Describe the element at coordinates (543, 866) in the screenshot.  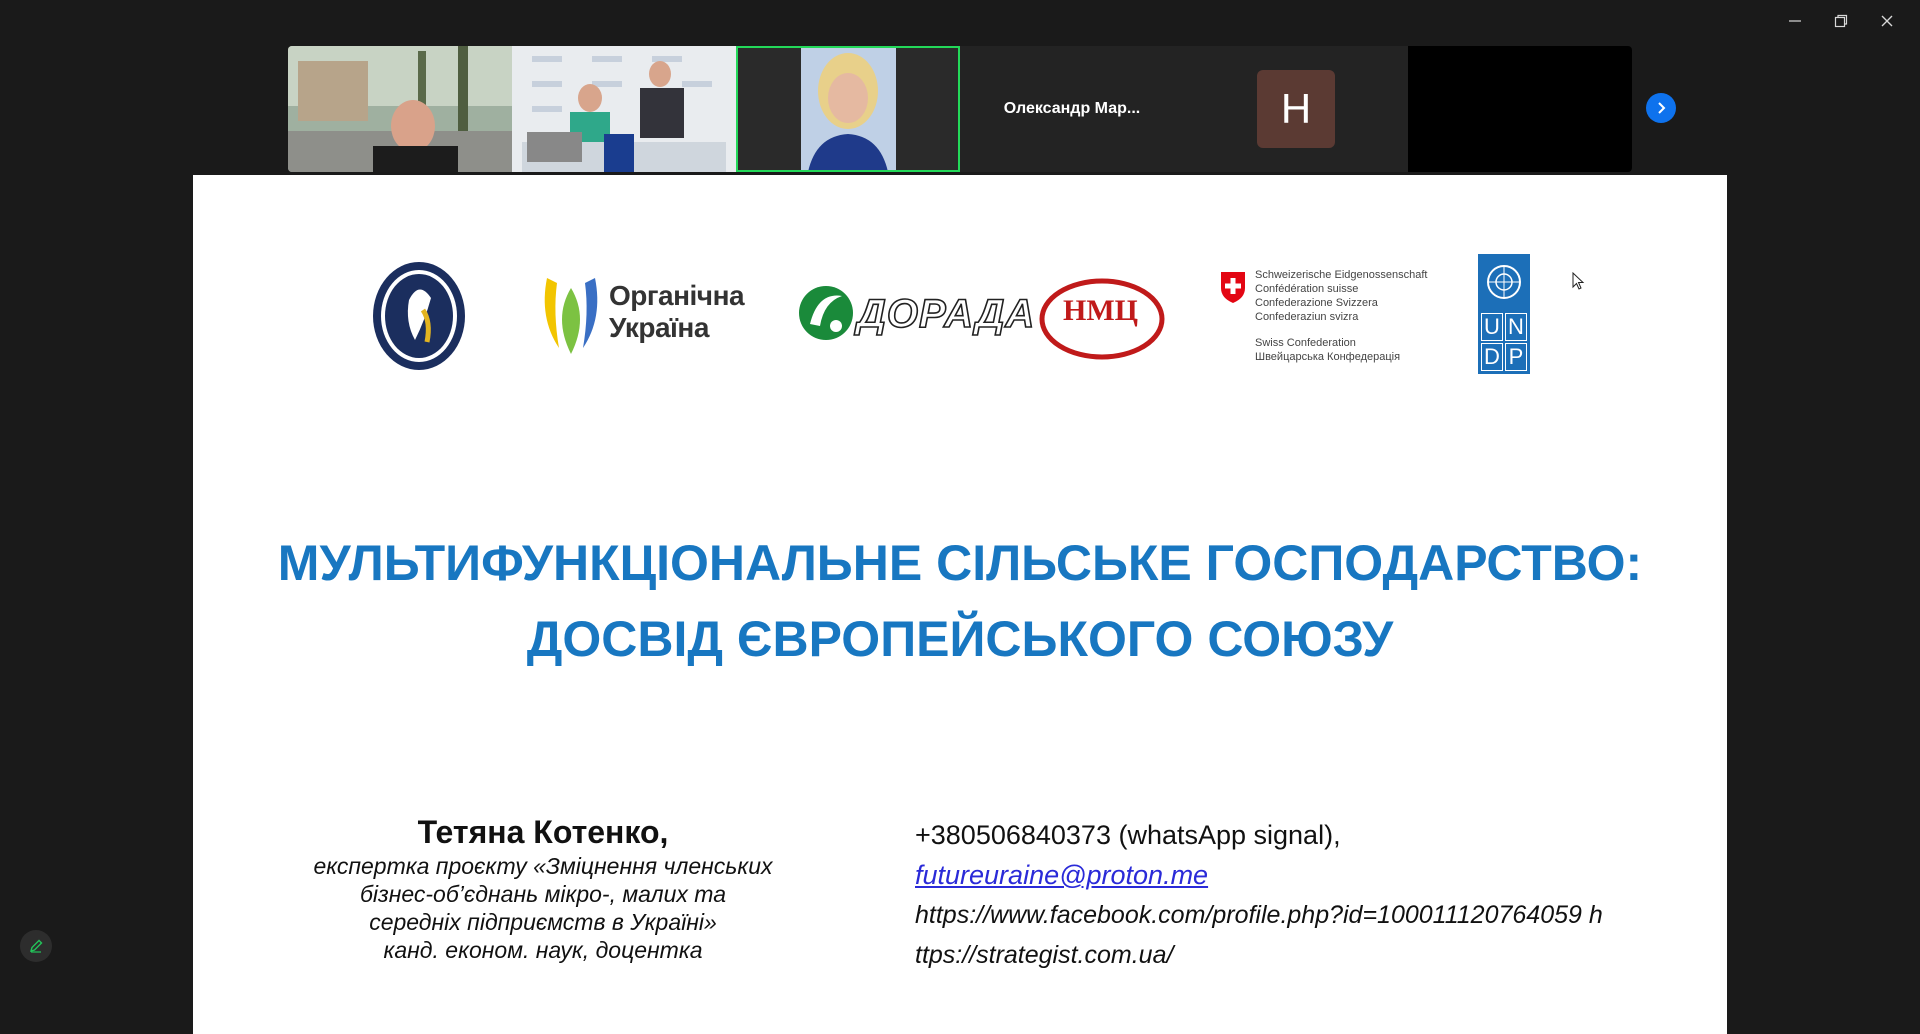
I see `speaker-desc-line: експертка проєкту «Зміцнення членських` at that location.